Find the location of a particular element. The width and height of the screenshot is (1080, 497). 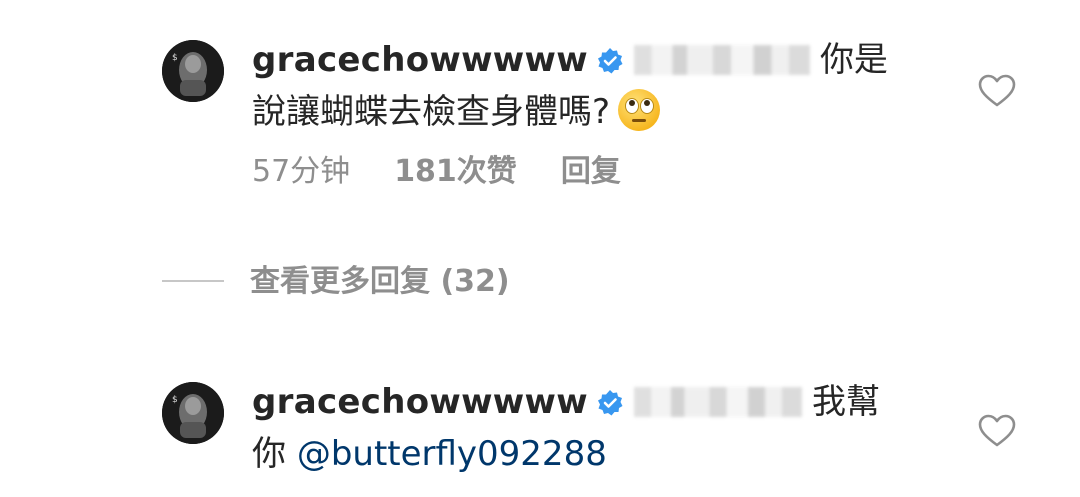

comment-meta: 57分钟 181次赞 回复 is located at coordinates (458, 168).